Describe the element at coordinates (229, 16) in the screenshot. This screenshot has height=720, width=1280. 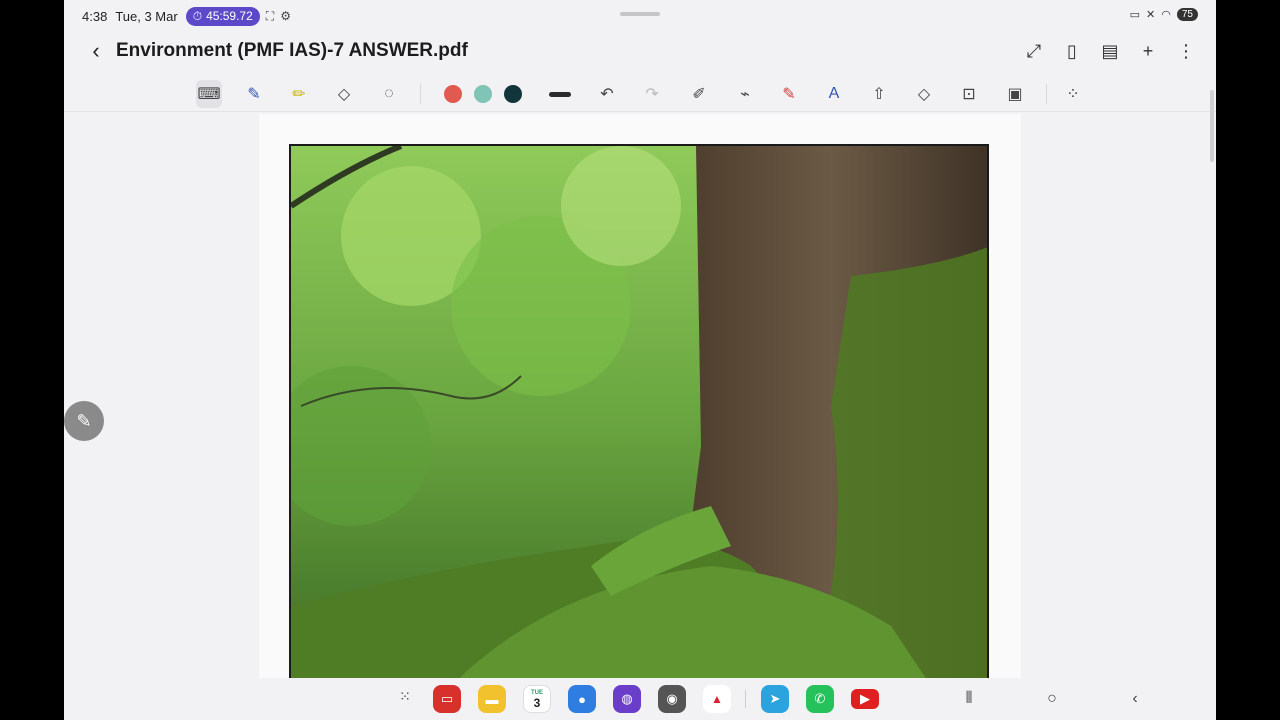
I see `timer-value: 45:59.72` at that location.